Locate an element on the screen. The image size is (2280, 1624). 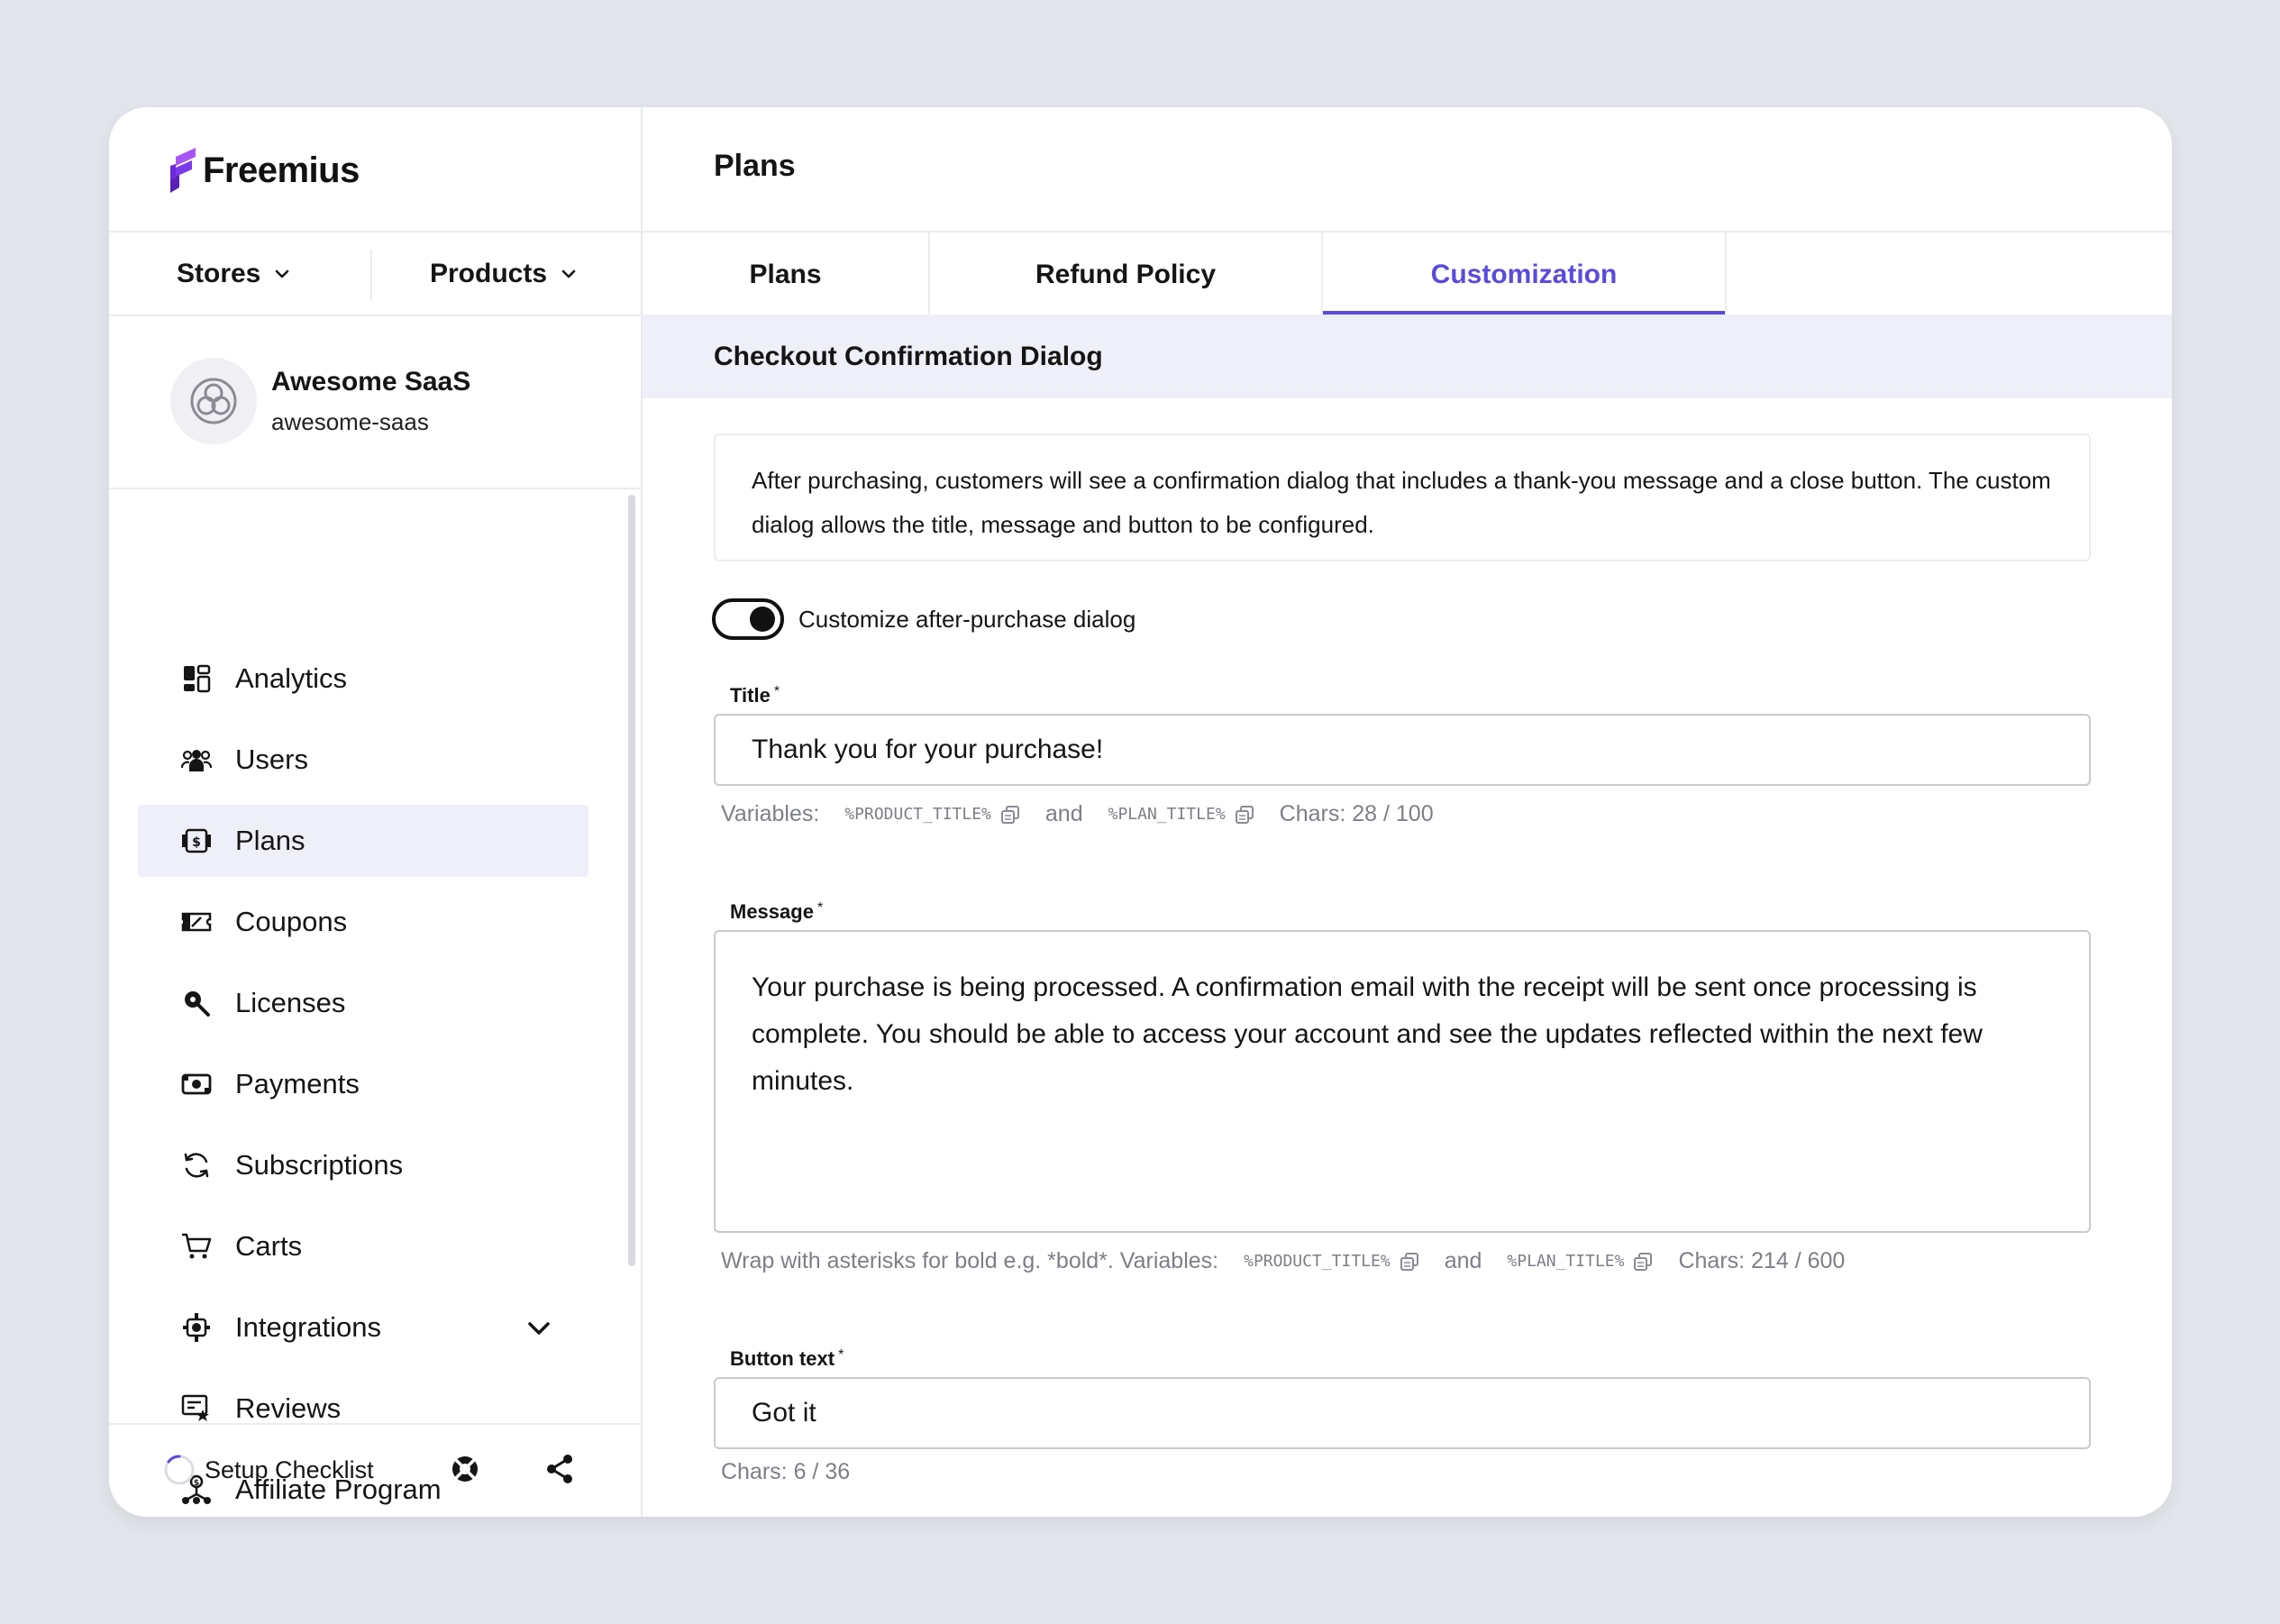
sidebar-item-label: Subscriptions is located at coordinates (319, 1165).